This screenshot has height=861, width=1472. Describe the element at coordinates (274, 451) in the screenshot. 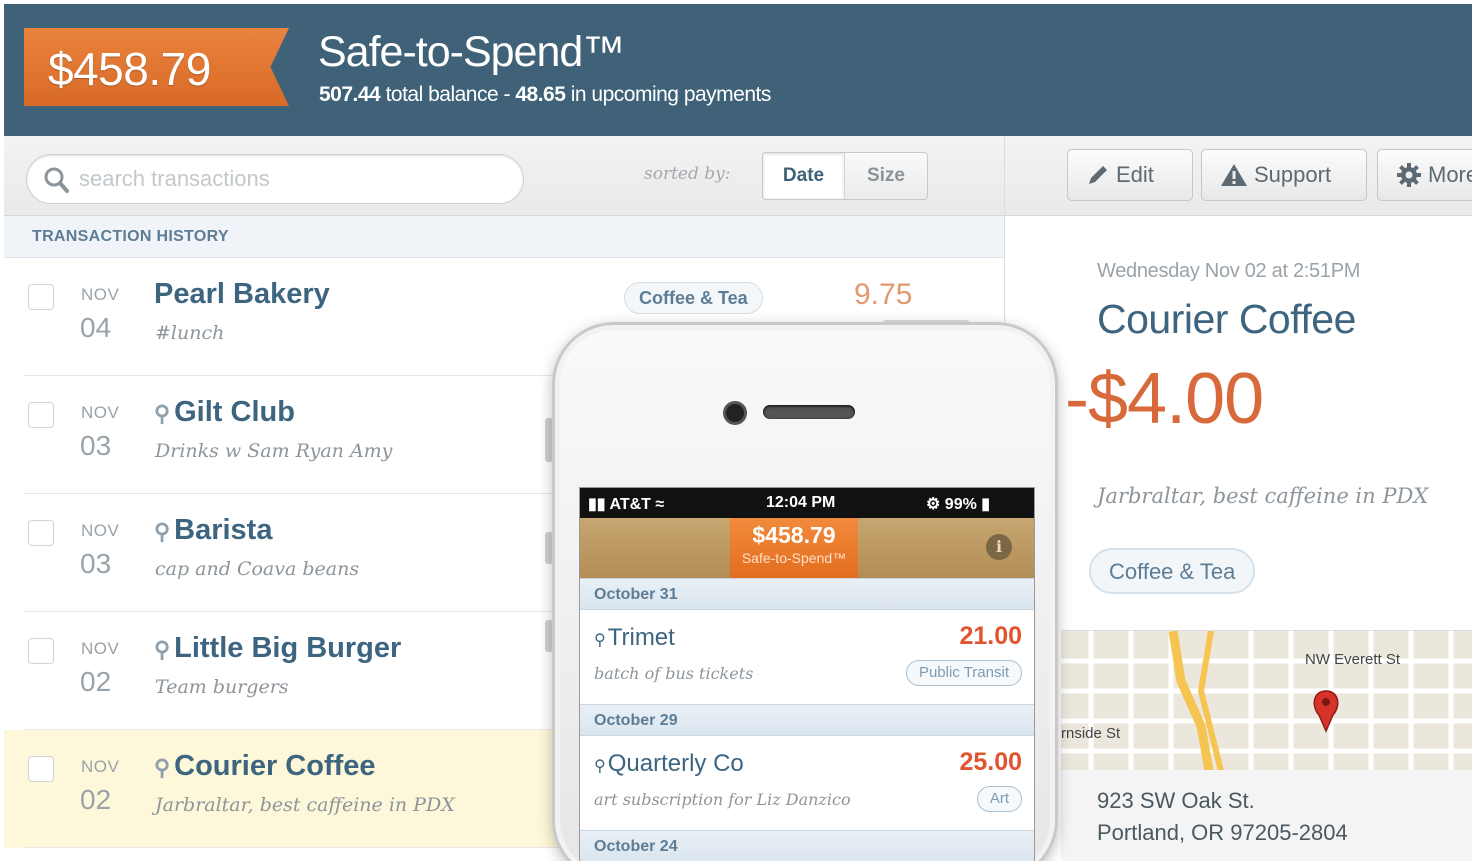

I see `tx-memo: Drinks w Sam Ryan Amy` at that location.